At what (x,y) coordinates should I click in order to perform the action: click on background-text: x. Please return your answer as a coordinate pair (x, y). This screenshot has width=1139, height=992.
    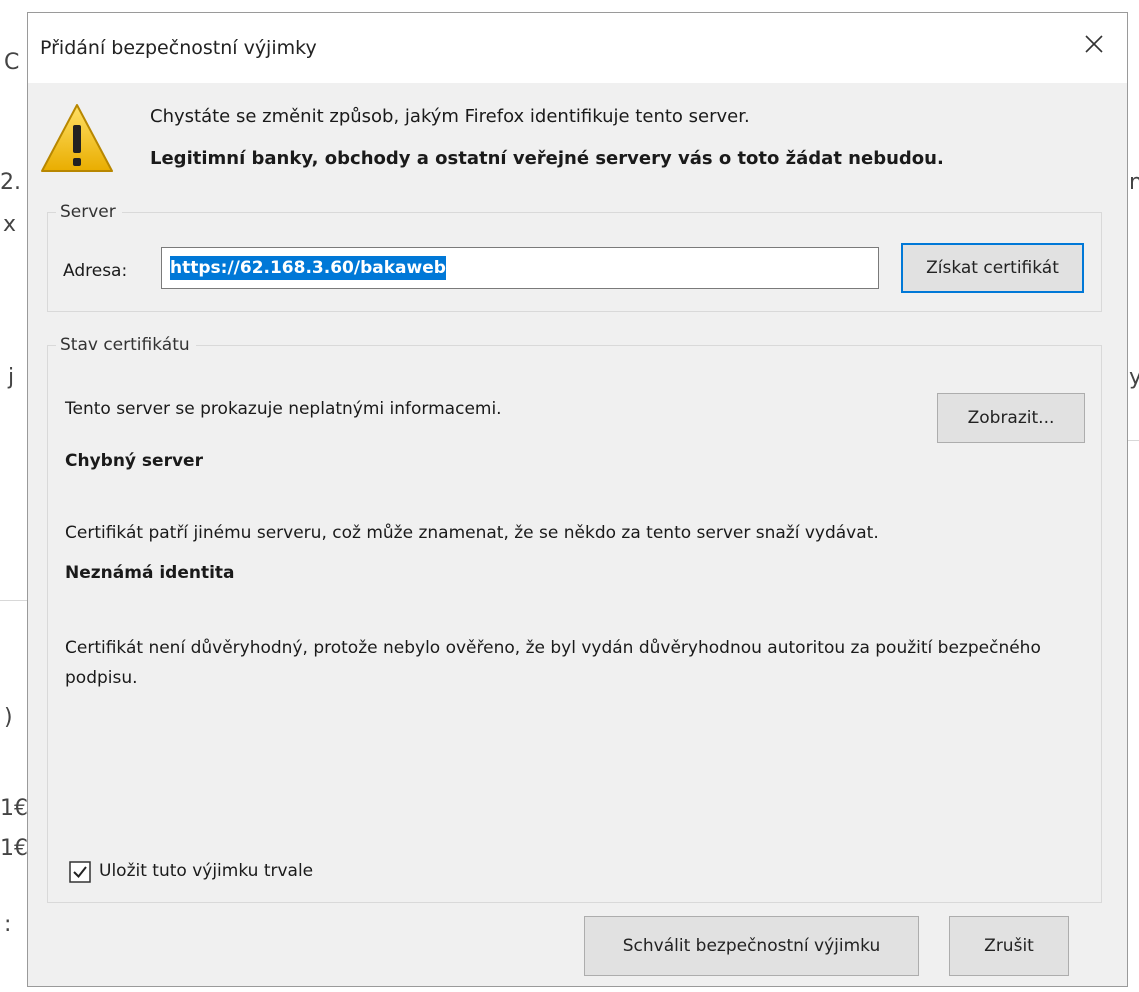
    Looking at the image, I should click on (10, 224).